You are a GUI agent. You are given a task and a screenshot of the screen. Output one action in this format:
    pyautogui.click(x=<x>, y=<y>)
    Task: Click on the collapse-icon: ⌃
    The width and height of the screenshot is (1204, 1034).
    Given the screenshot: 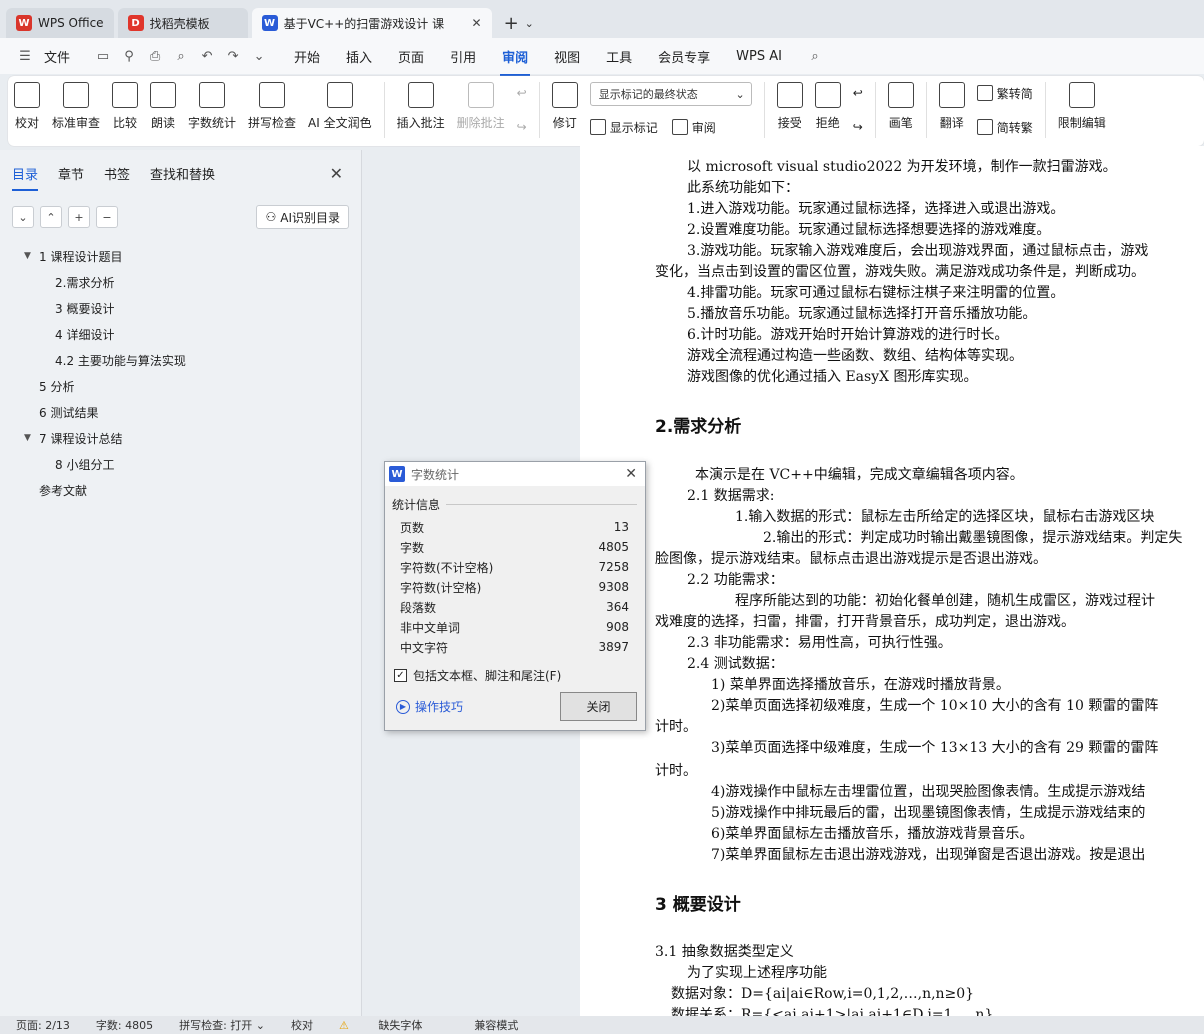 What is the action you would take?
    pyautogui.click(x=51, y=217)
    